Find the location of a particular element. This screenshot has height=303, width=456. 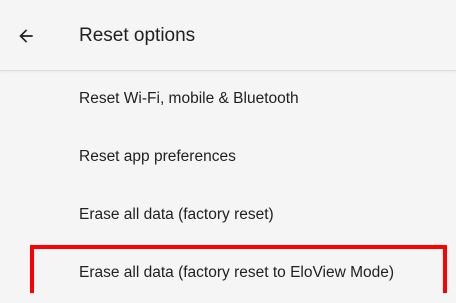

arrow-back-icon is located at coordinates (26, 36).